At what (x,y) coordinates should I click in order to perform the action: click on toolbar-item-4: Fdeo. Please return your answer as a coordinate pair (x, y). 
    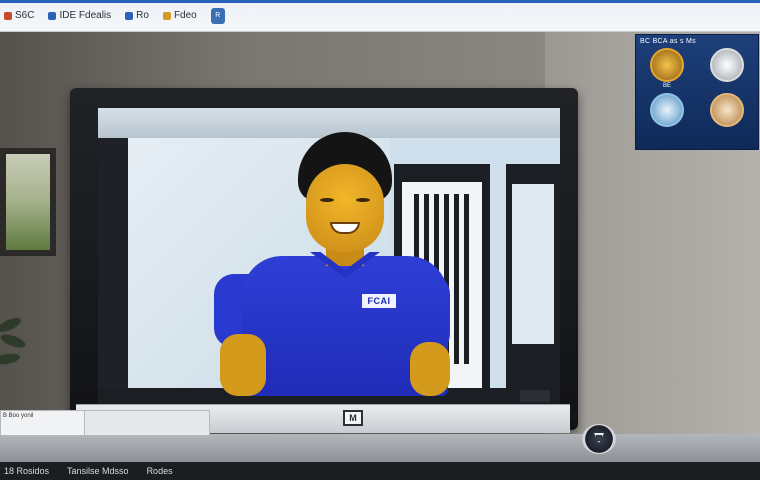
    Looking at the image, I should click on (179, 15).